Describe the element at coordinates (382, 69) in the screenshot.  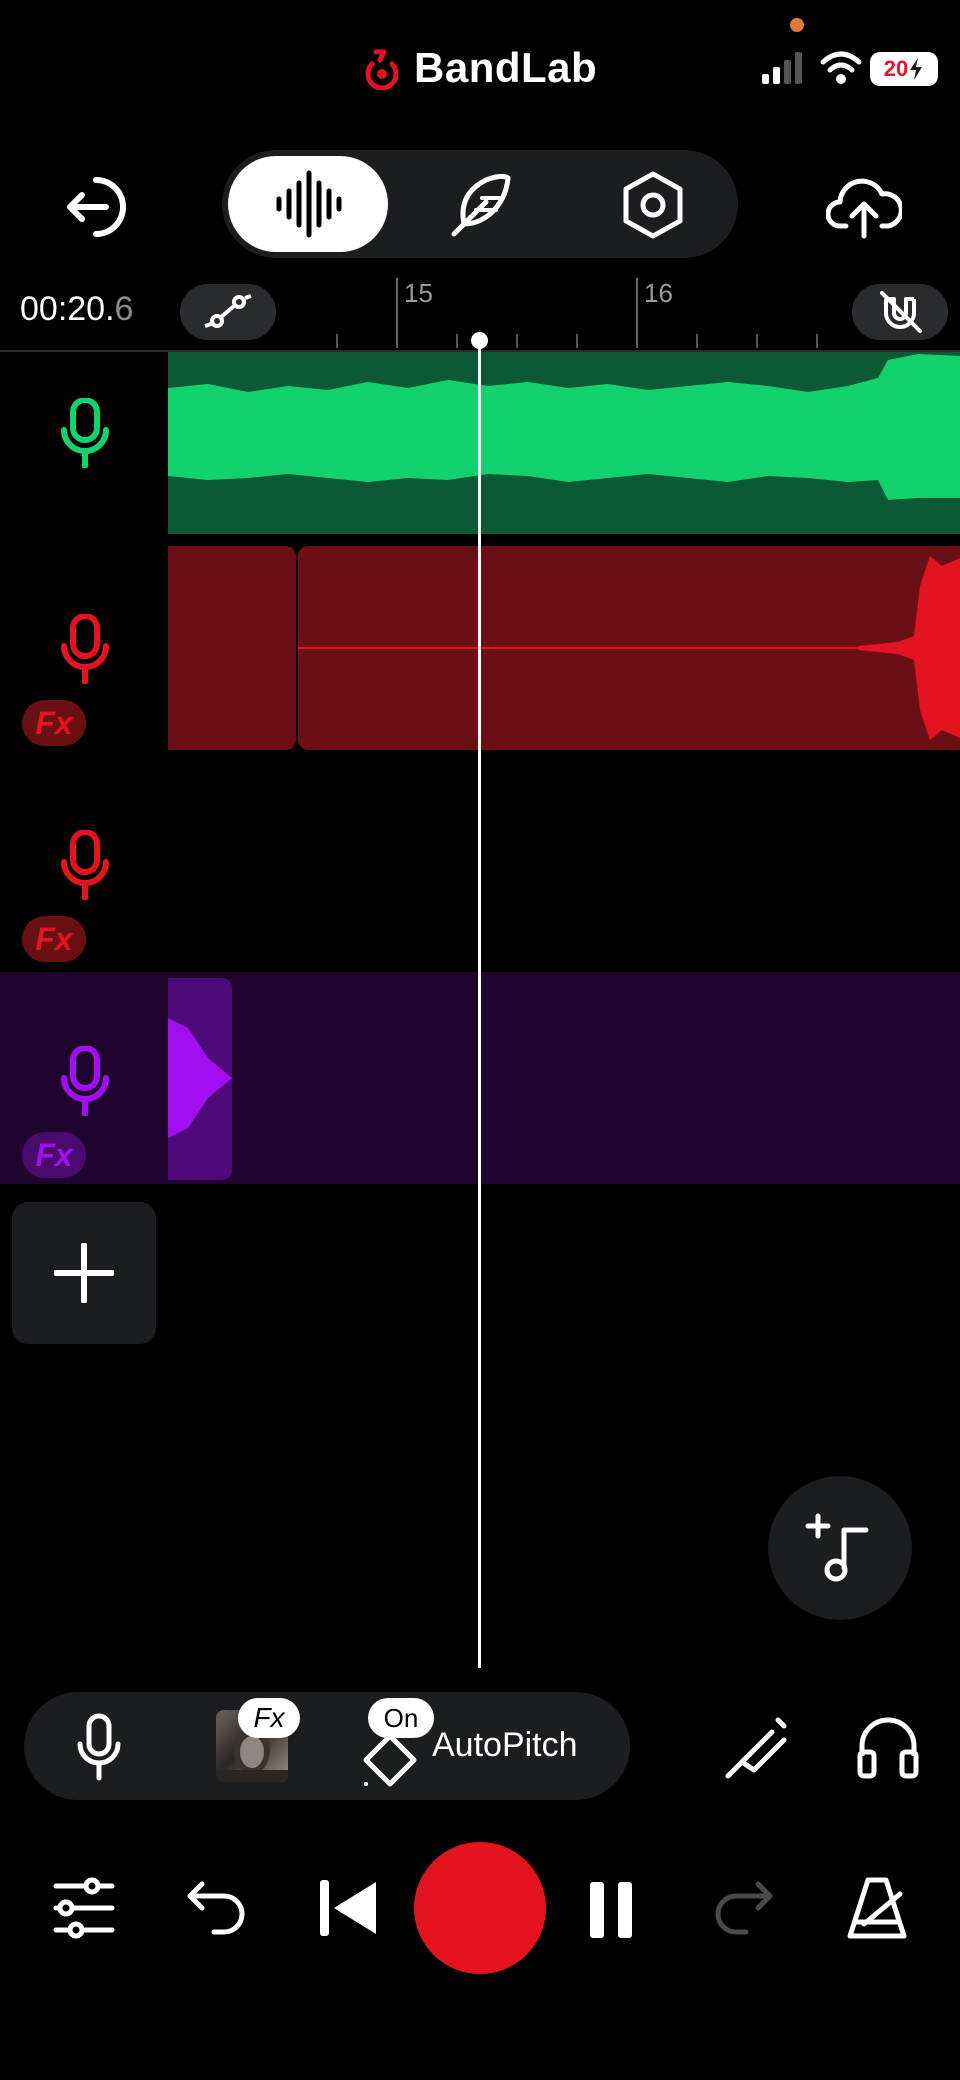
I see `bandlab-logo-icon` at that location.